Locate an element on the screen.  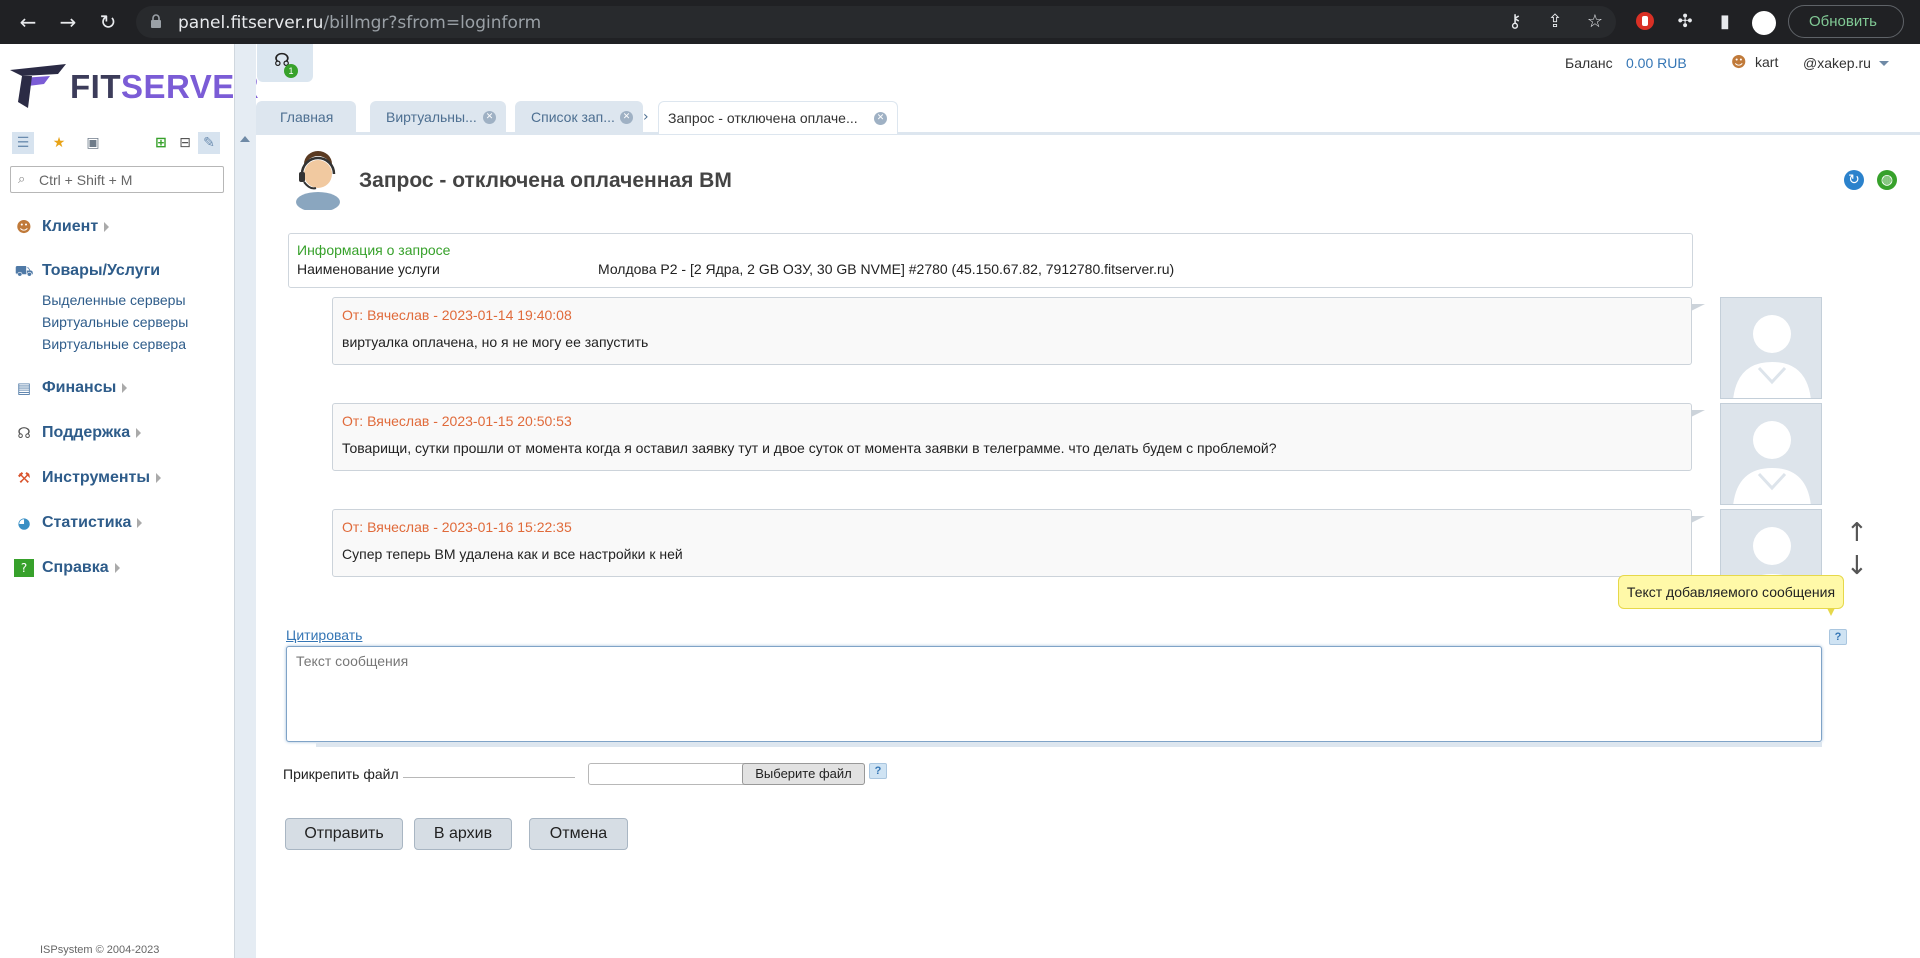
sidebar-item-label: Поддержка is located at coordinates (86, 432).